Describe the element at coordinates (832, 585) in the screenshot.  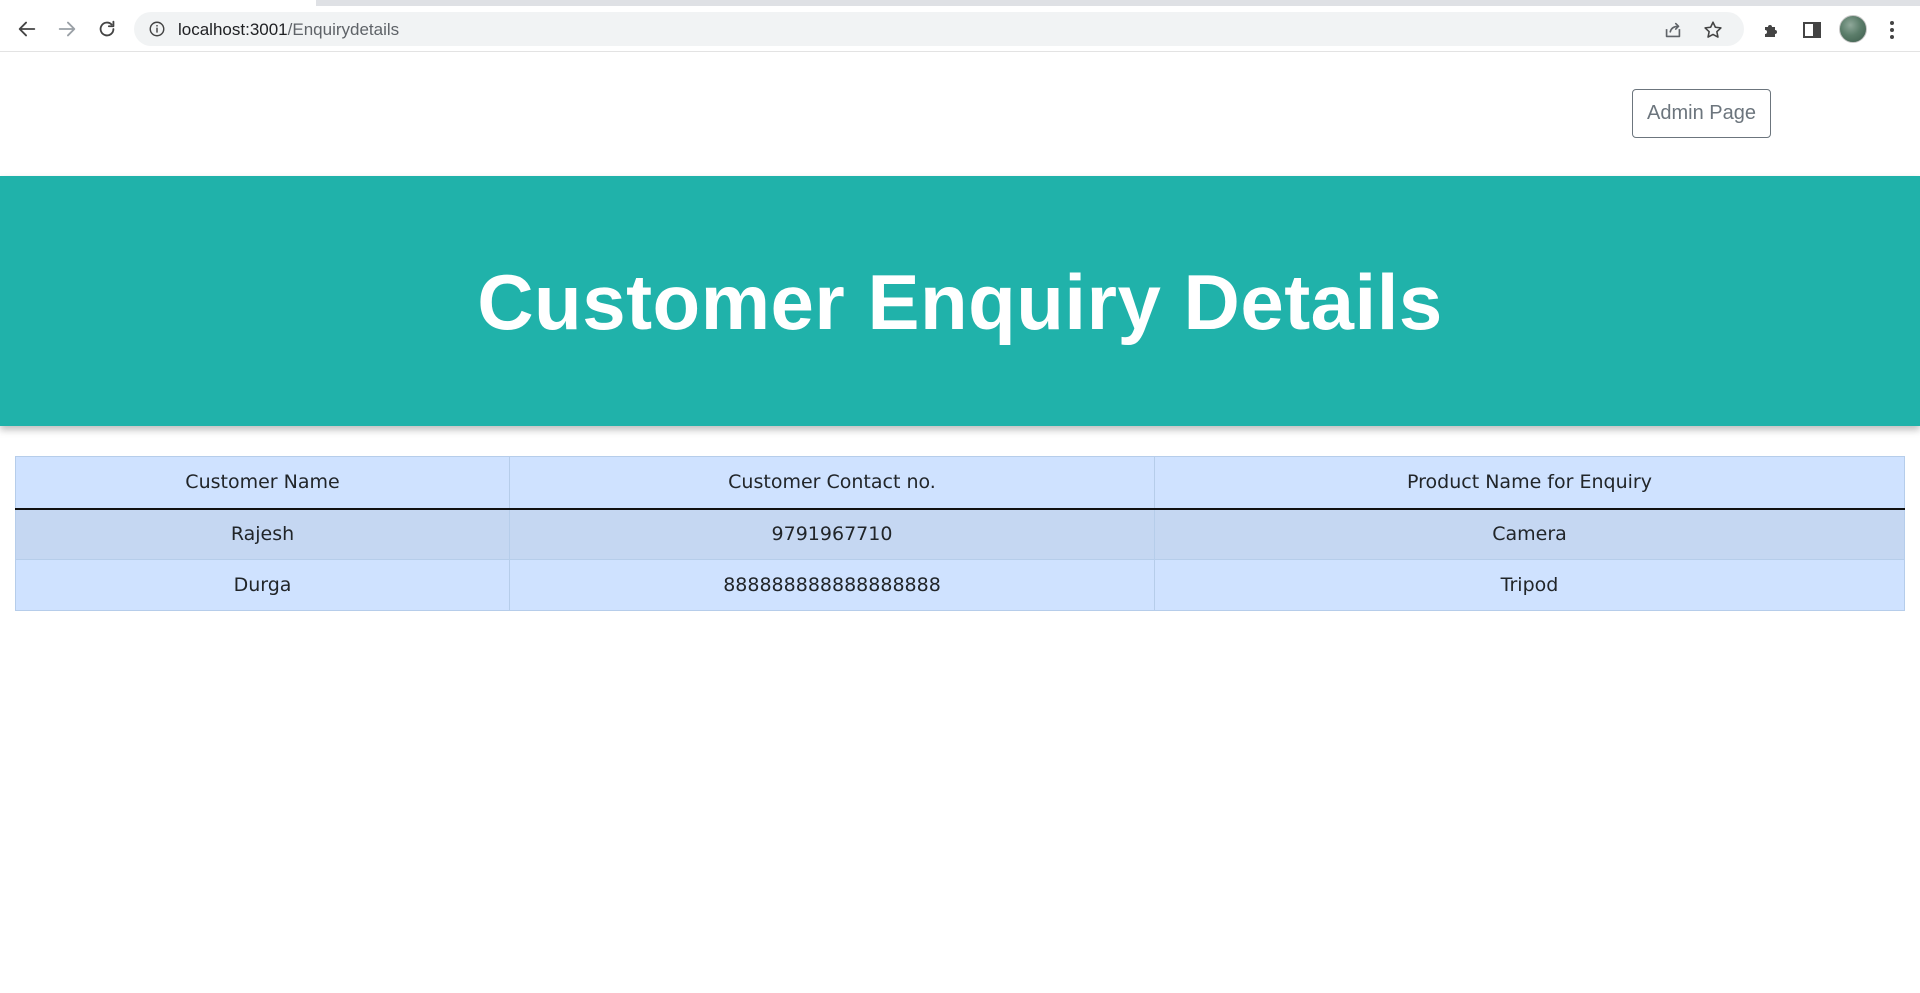
I see `cell-contact: 888888888888888888` at that location.